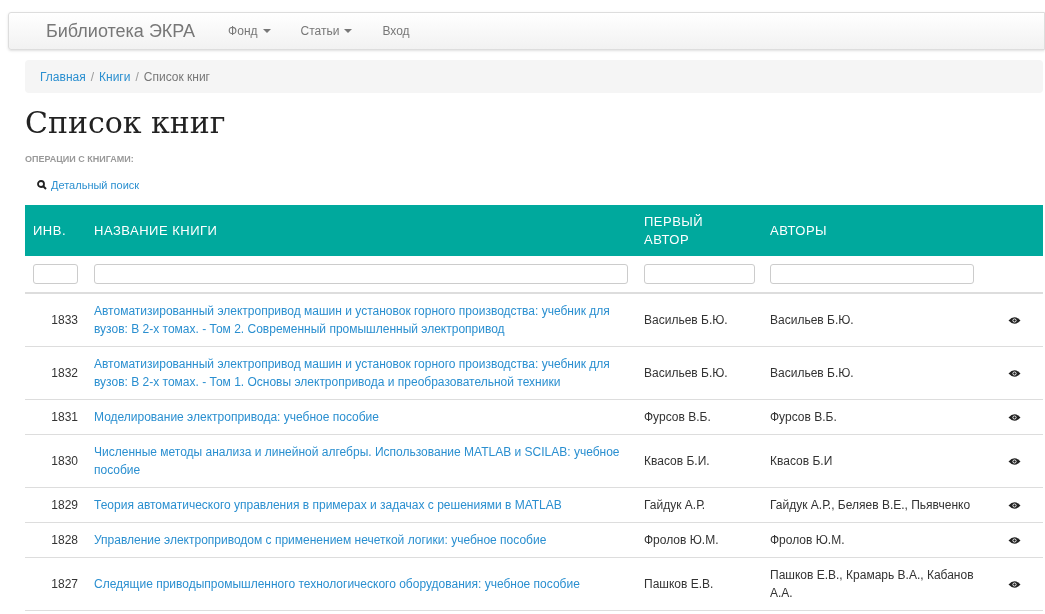 The height and width of the screenshot is (614, 1045). I want to click on column-header: АВТОРЫ, so click(799, 230).